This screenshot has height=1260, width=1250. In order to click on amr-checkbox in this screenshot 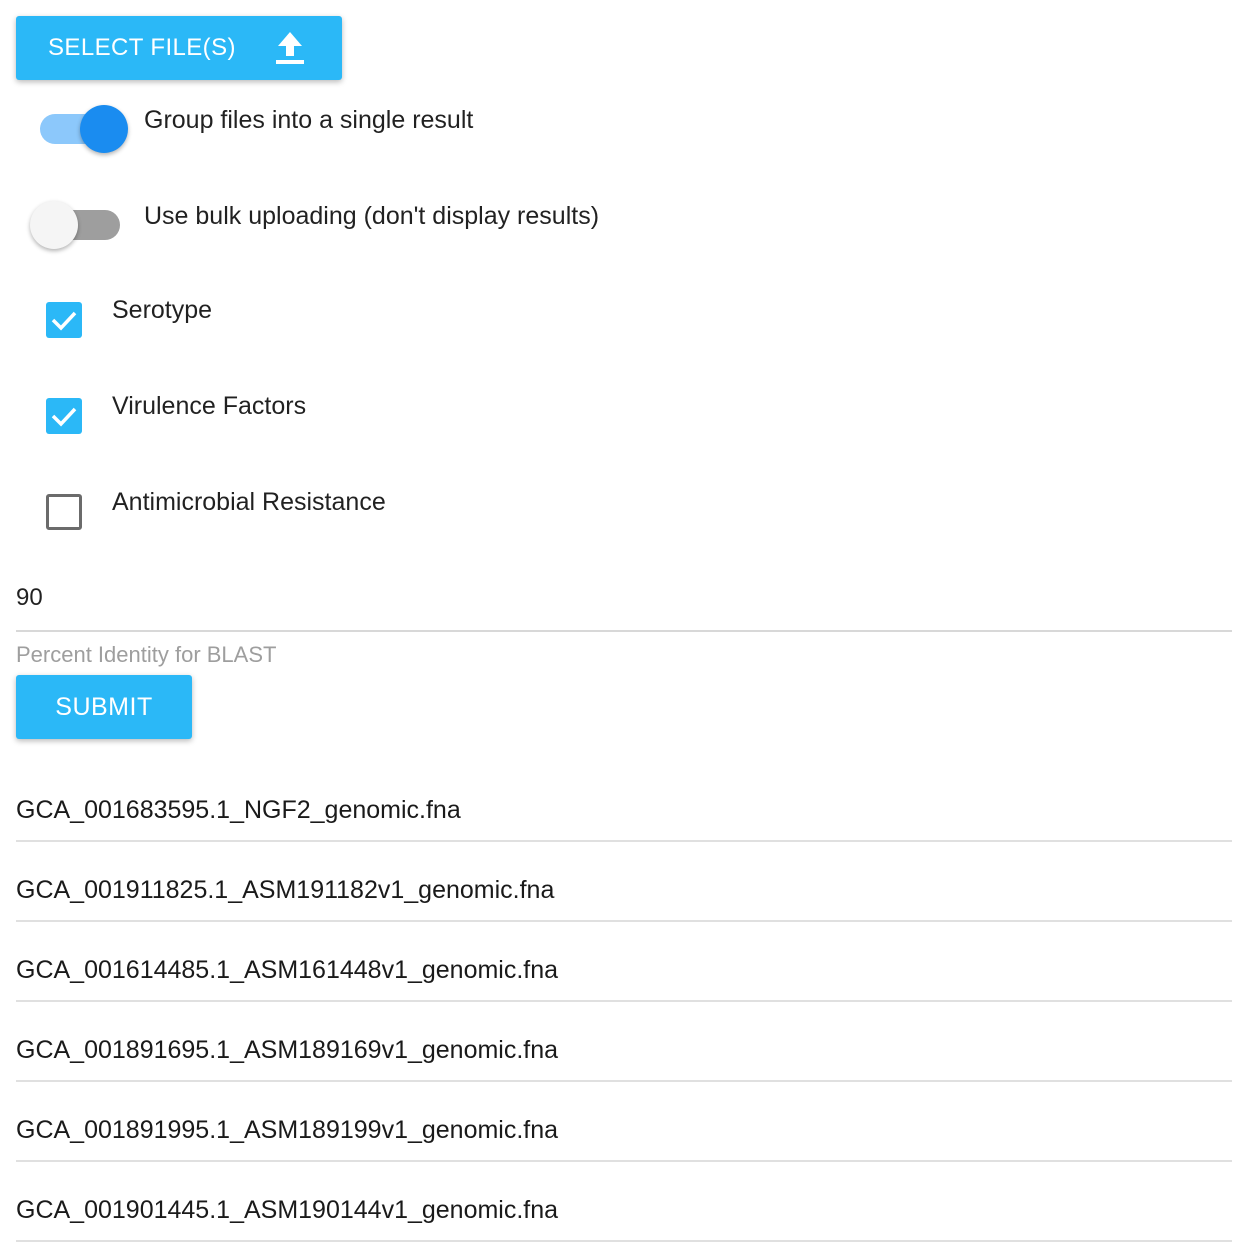, I will do `click(64, 512)`.